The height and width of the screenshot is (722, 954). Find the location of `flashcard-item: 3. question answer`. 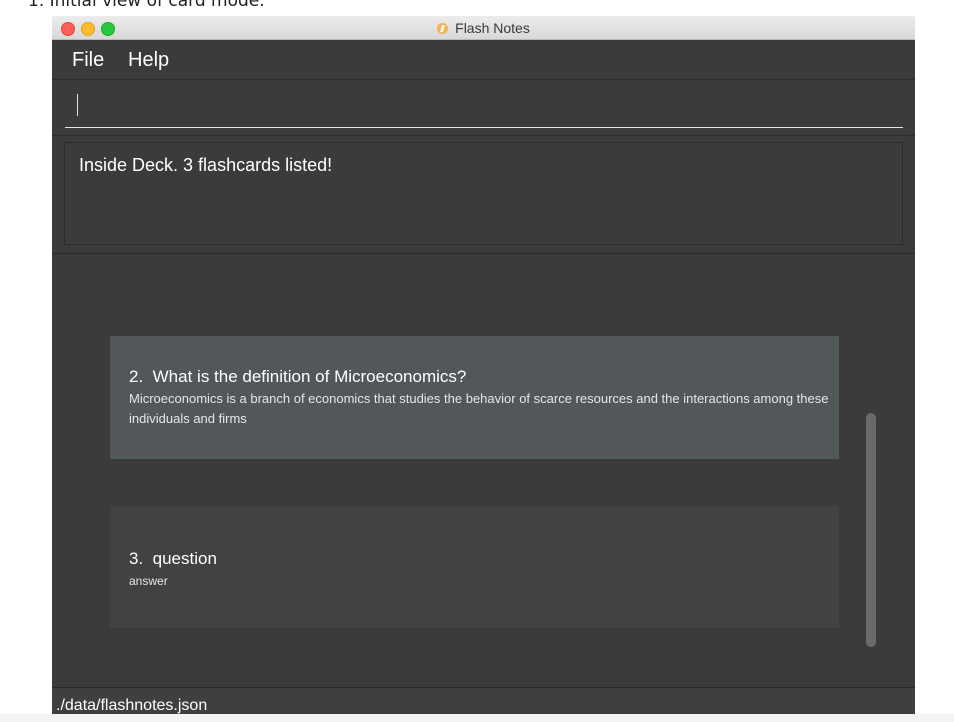

flashcard-item: 3. question answer is located at coordinates (474, 567).